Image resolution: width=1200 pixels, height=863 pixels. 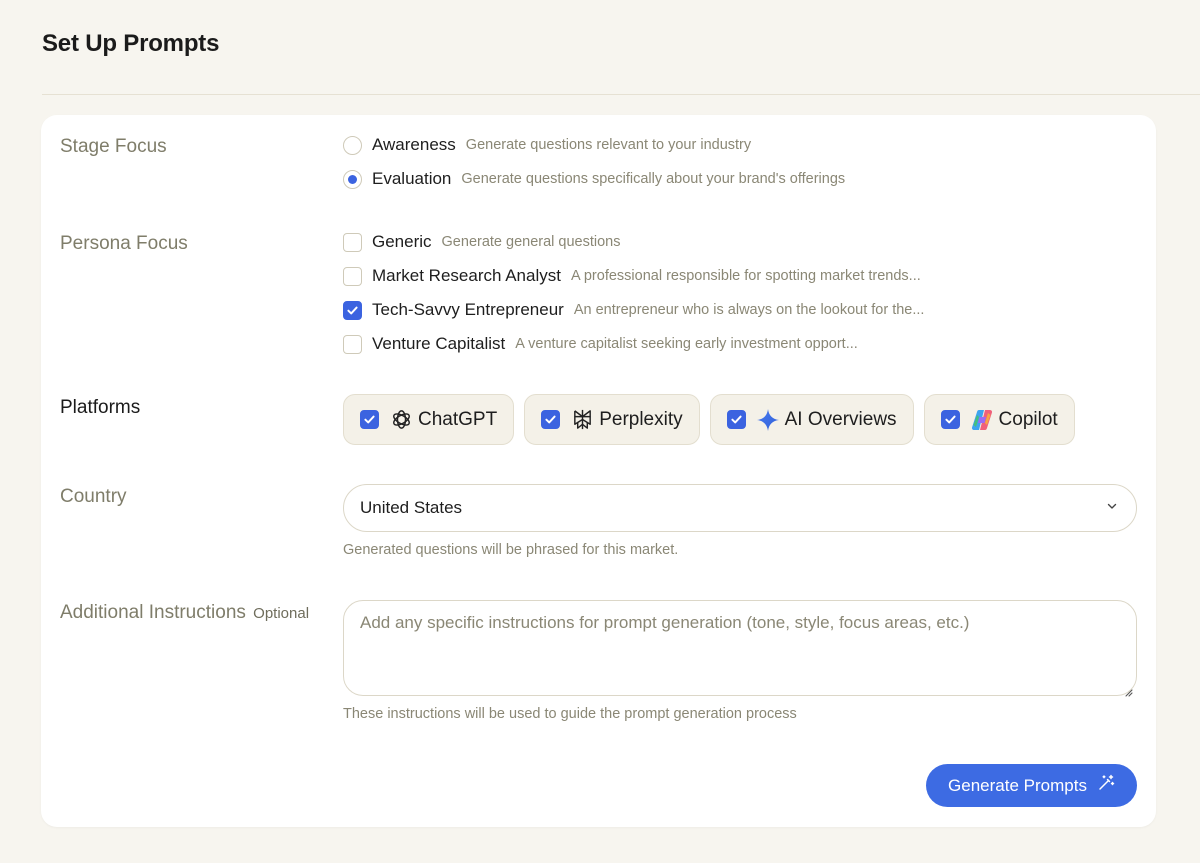 I want to click on generate-prompts-button: Generate Prompts, so click(x=1031, y=785).